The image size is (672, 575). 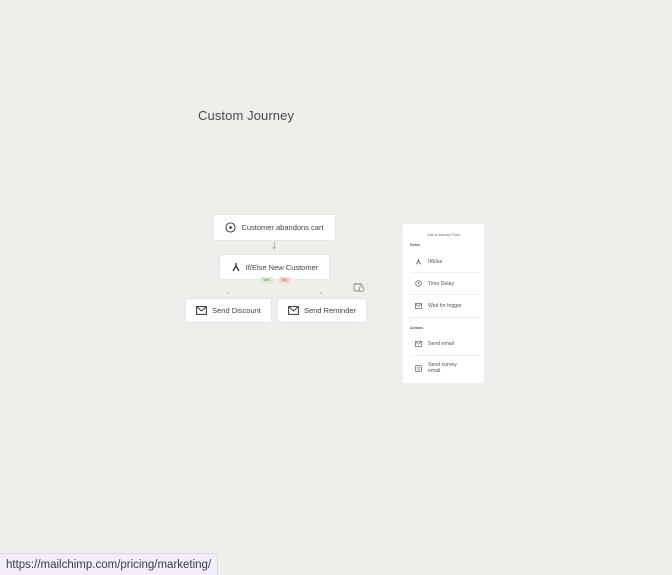 I want to click on settings-sync-icon, so click(x=359, y=287).